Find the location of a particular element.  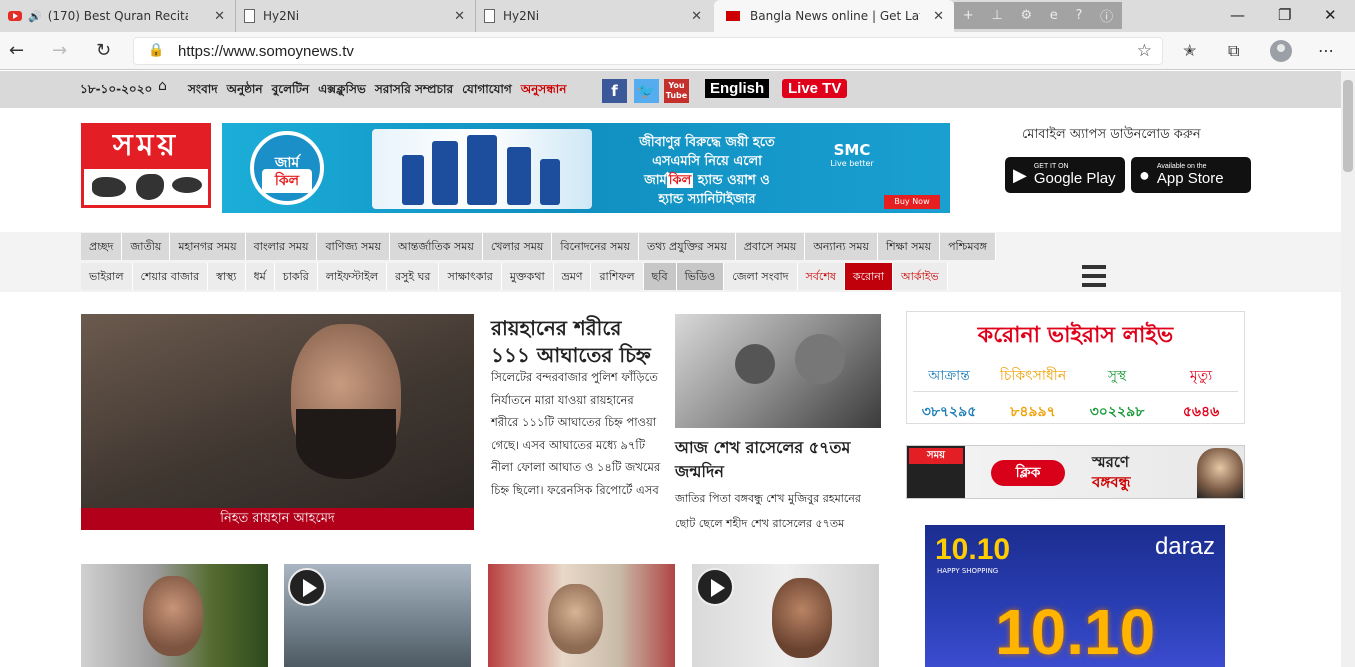

speaker-icon: 🔊 is located at coordinates (35, 16).